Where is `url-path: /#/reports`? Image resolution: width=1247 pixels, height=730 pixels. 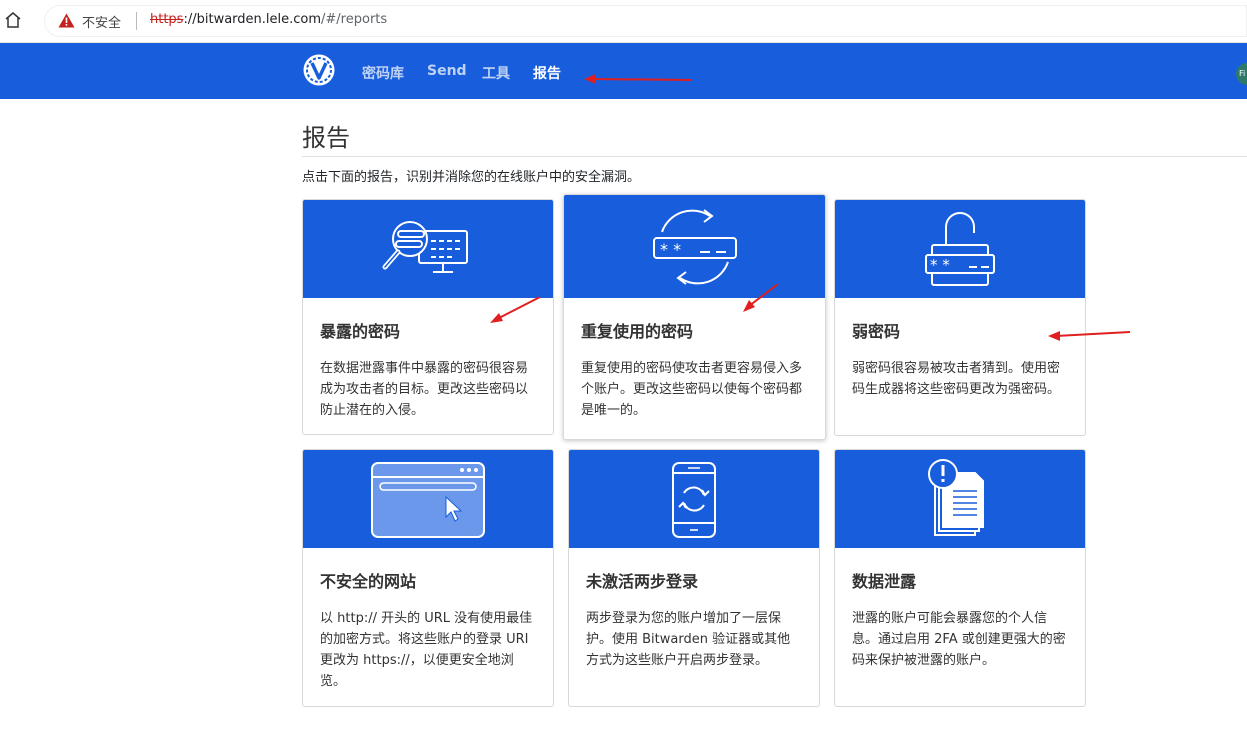 url-path: /#/reports is located at coordinates (354, 19).